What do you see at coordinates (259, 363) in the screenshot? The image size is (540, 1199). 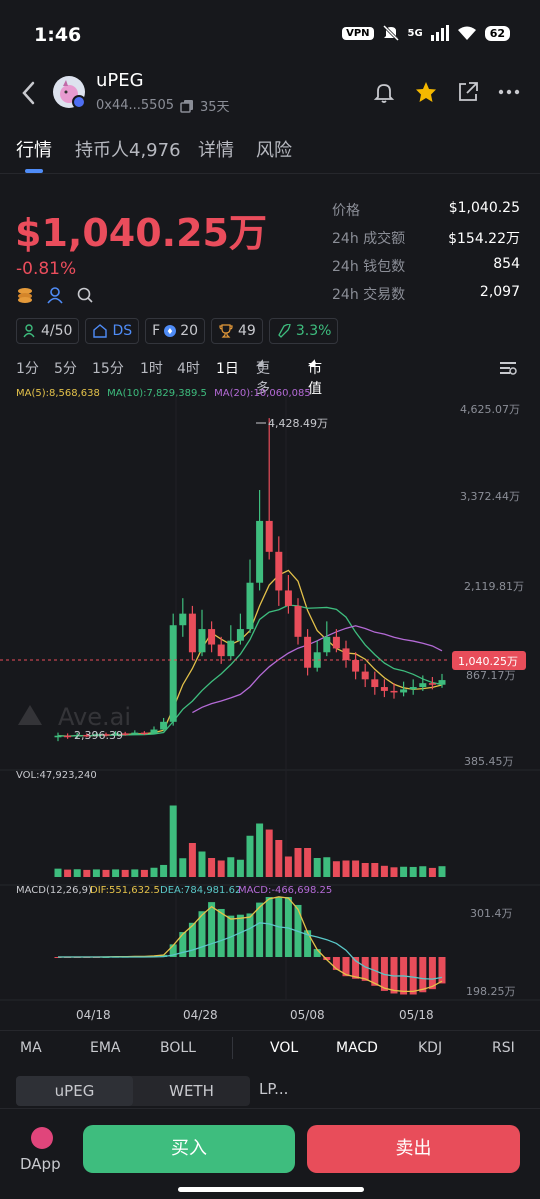 I see `dropdown-icon: ◢` at bounding box center [259, 363].